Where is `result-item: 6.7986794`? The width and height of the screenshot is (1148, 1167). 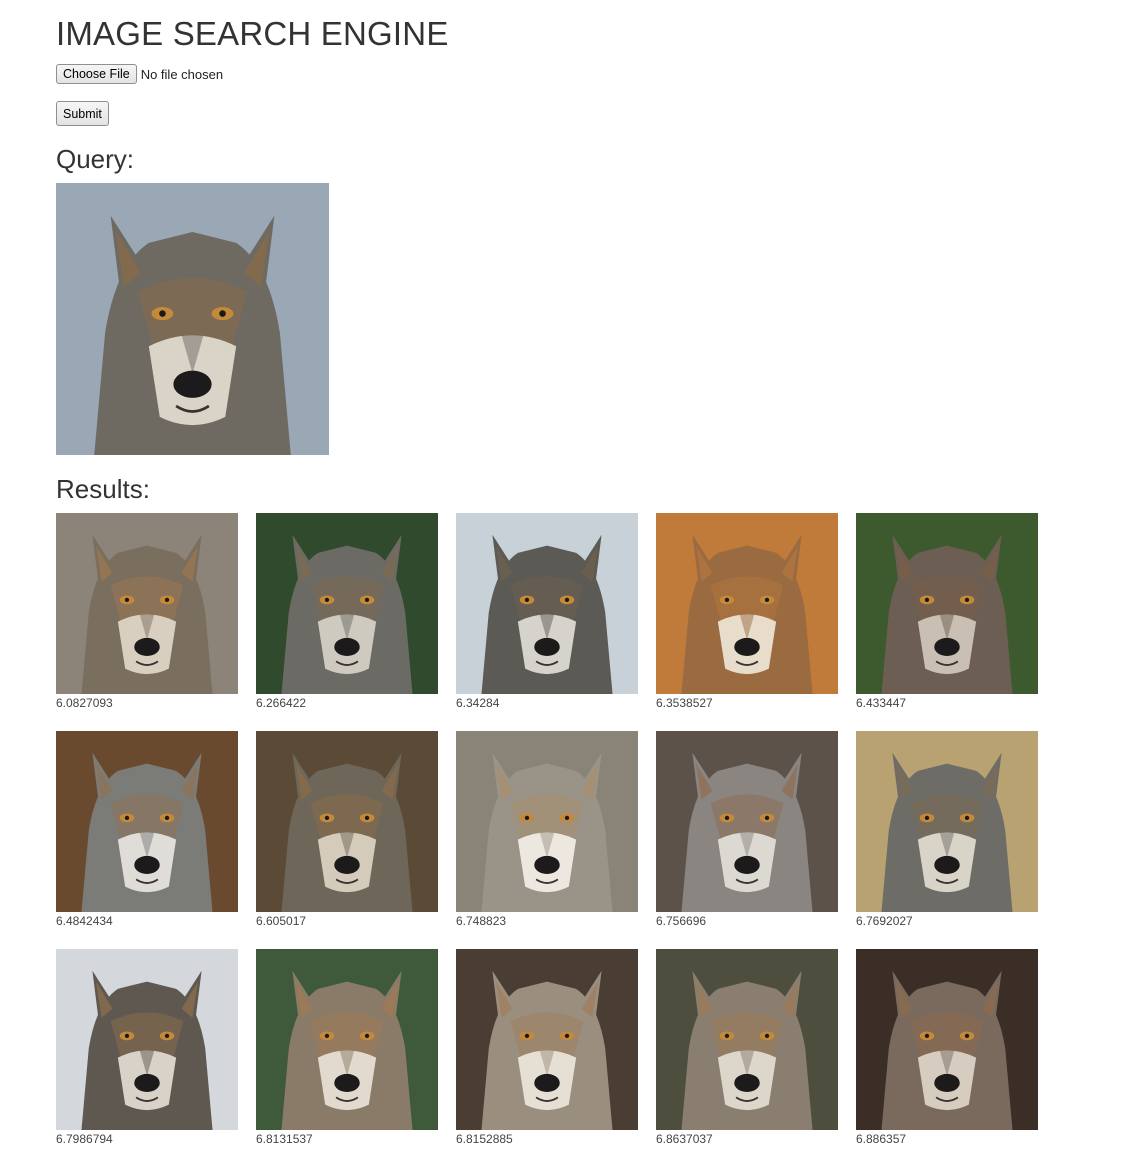 result-item: 6.7986794 is located at coordinates (147, 1047).